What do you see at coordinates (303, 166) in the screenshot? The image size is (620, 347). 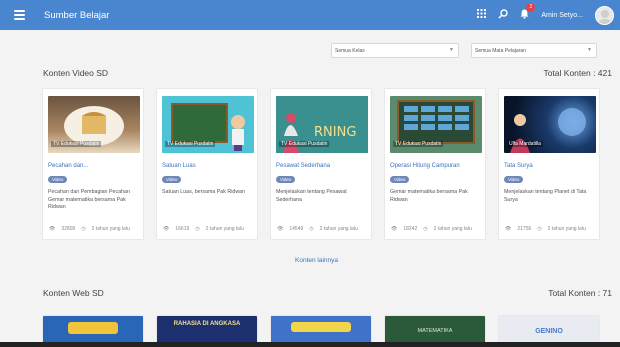 I see `video-title: Pesawat Sederhana` at bounding box center [303, 166].